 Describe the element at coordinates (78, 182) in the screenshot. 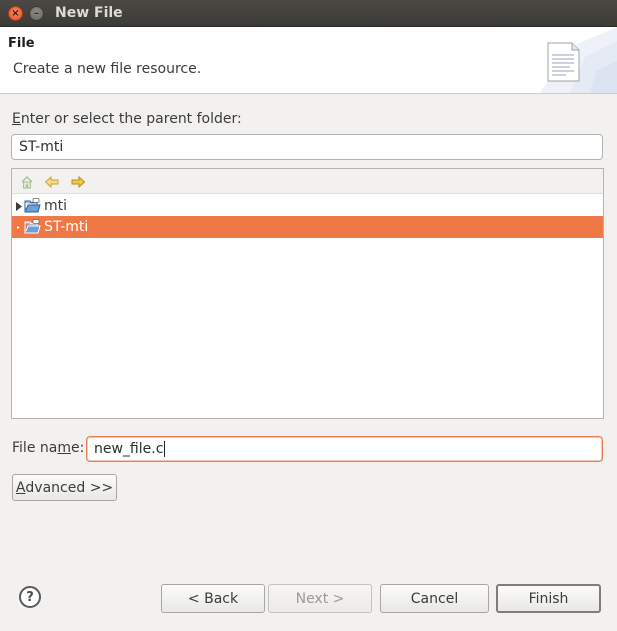

I see `forward-arrow-icon` at that location.